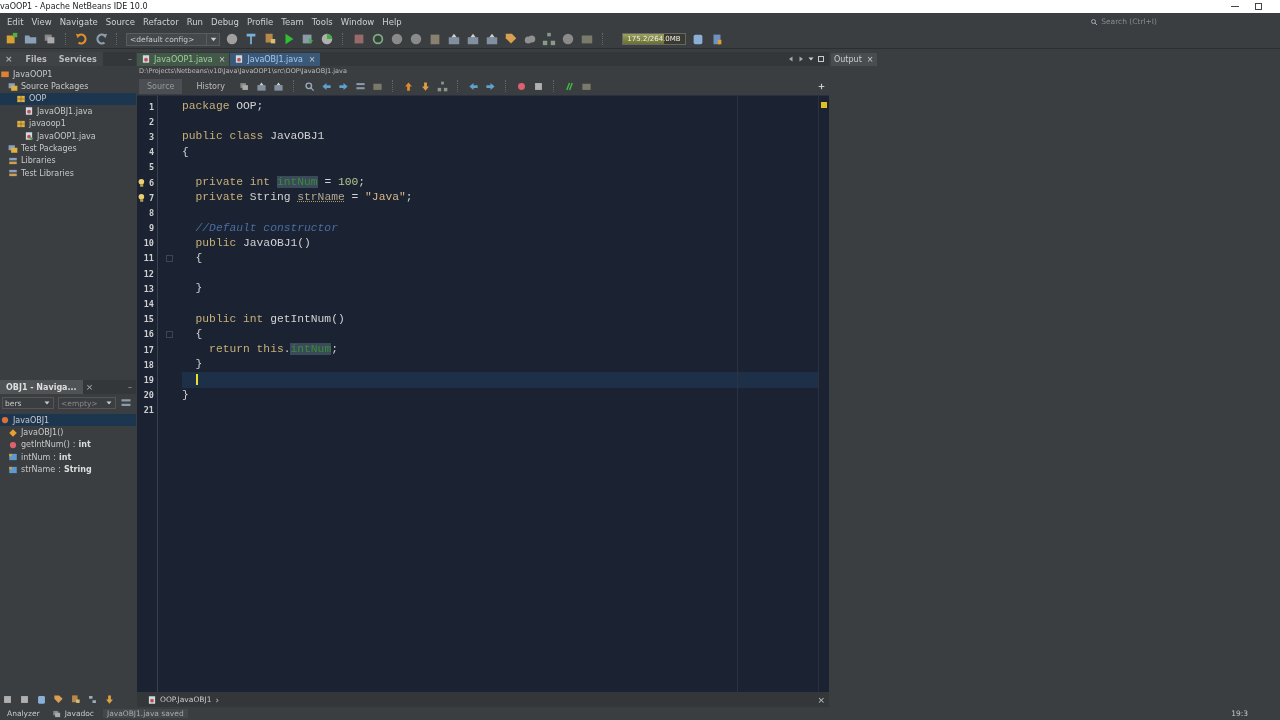 This screenshot has height=720, width=1280. What do you see at coordinates (15, 21) in the screenshot?
I see `menu-item: Edit` at bounding box center [15, 21].